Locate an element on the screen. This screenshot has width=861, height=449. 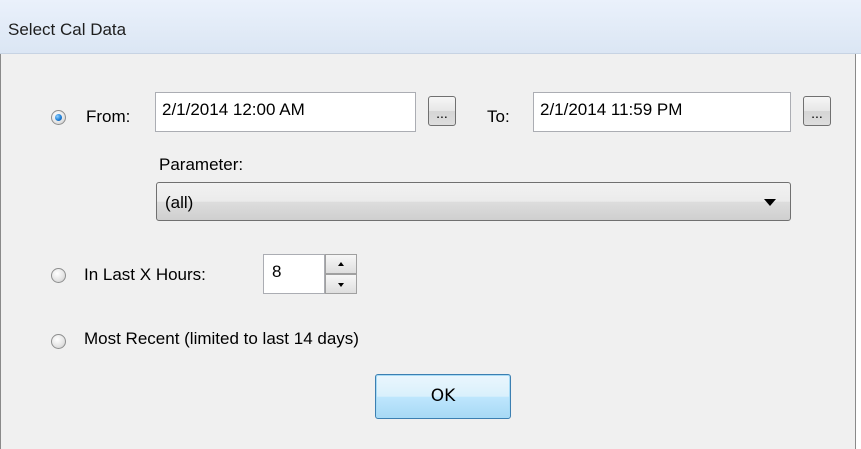
from-label: From: is located at coordinates (108, 116).